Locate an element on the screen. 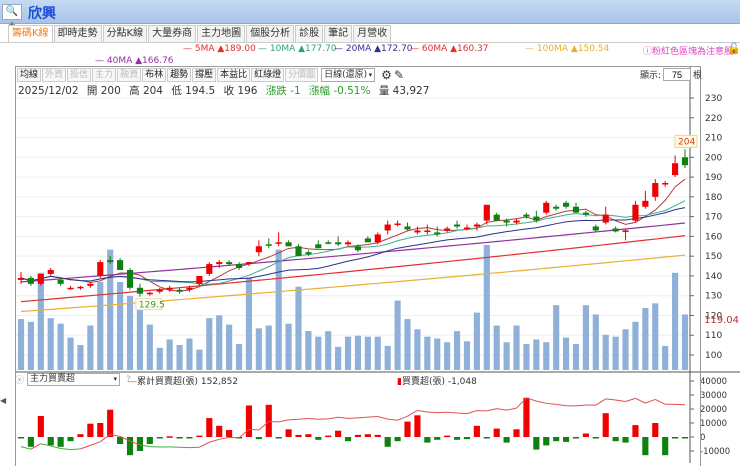 The height and width of the screenshot is (466, 740). low-tick-label: -10000 is located at coordinates (715, 452).